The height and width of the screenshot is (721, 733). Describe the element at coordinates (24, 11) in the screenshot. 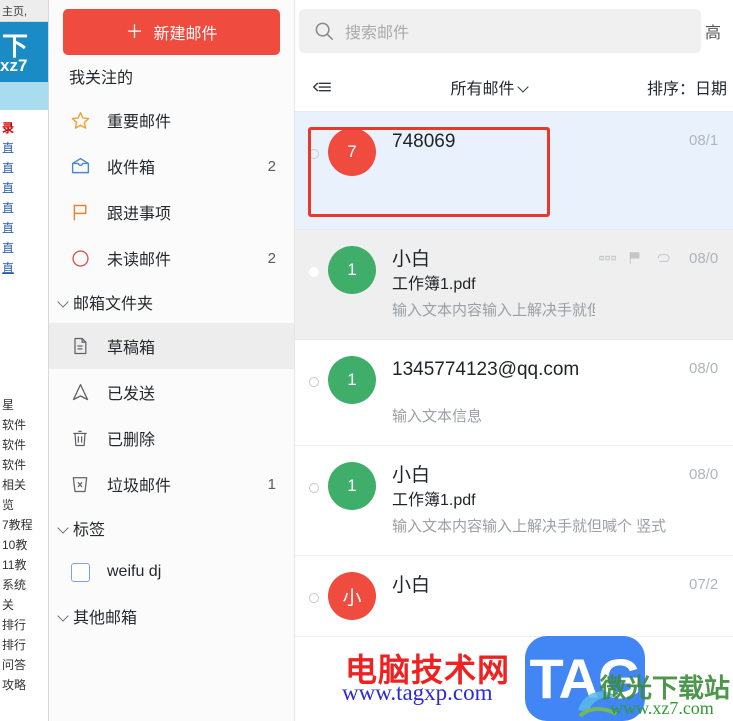

I see `background-browser-topbar: 主页,` at that location.